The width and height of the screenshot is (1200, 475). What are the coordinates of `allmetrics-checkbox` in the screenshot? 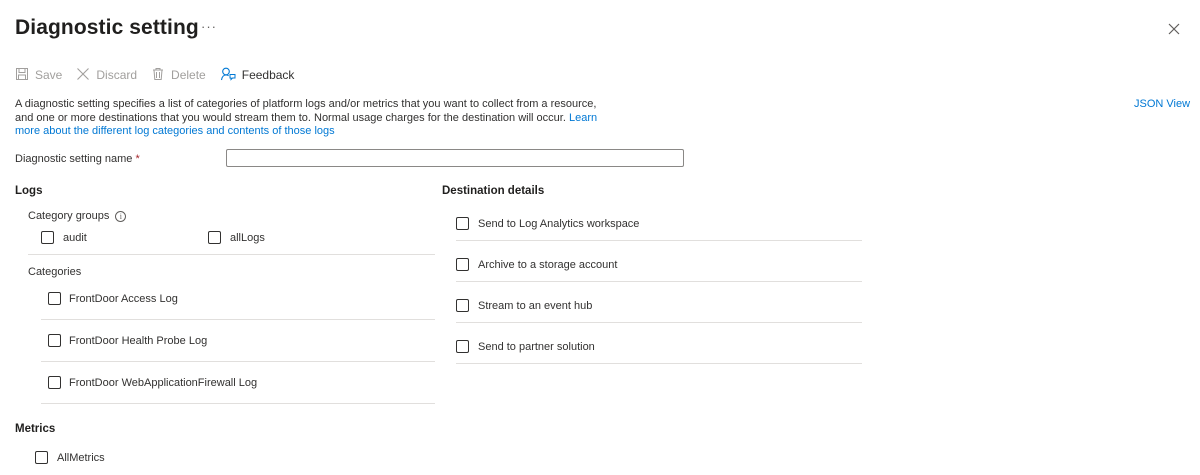 It's located at (41, 457).